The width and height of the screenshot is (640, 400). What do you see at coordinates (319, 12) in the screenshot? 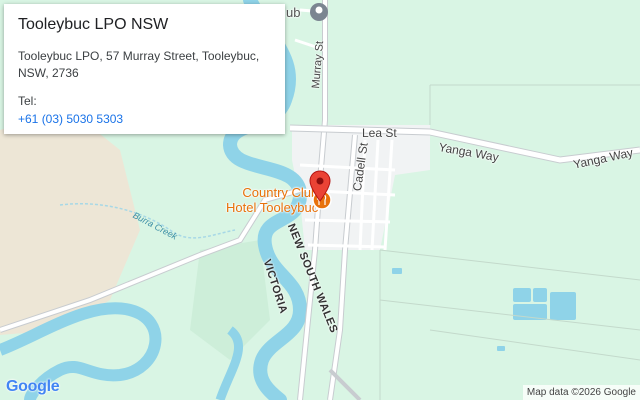
I see `club-marker` at bounding box center [319, 12].